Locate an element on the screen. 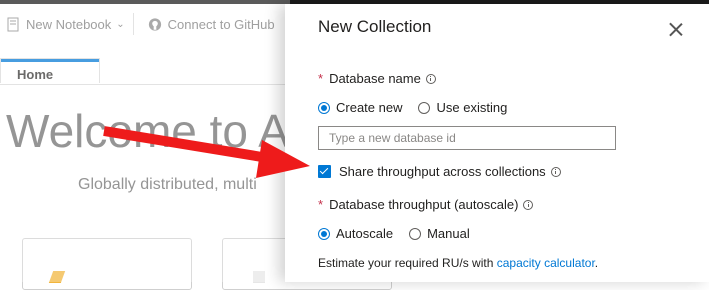 The image size is (709, 290). use-existing-radio is located at coordinates (424, 107).